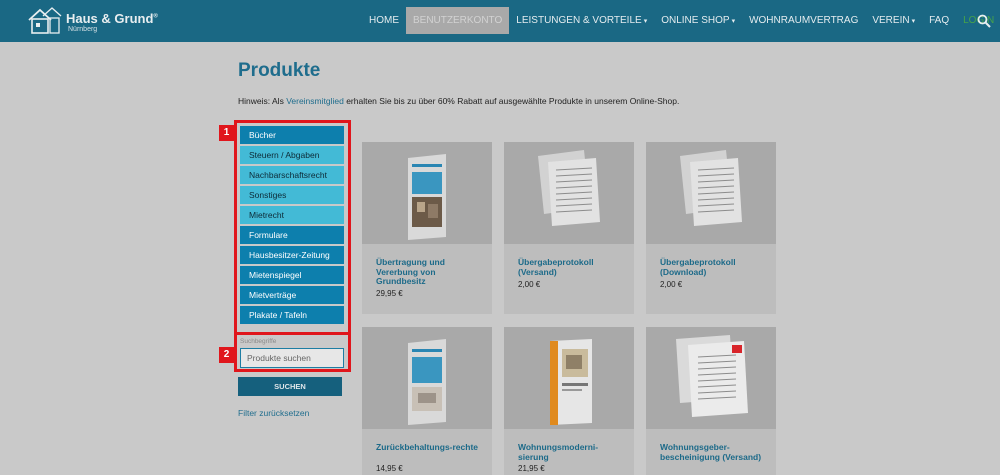 The height and width of the screenshot is (475, 1000). I want to click on product-card: Wohnungsgeber-bescheinigung (Versand), so click(711, 401).